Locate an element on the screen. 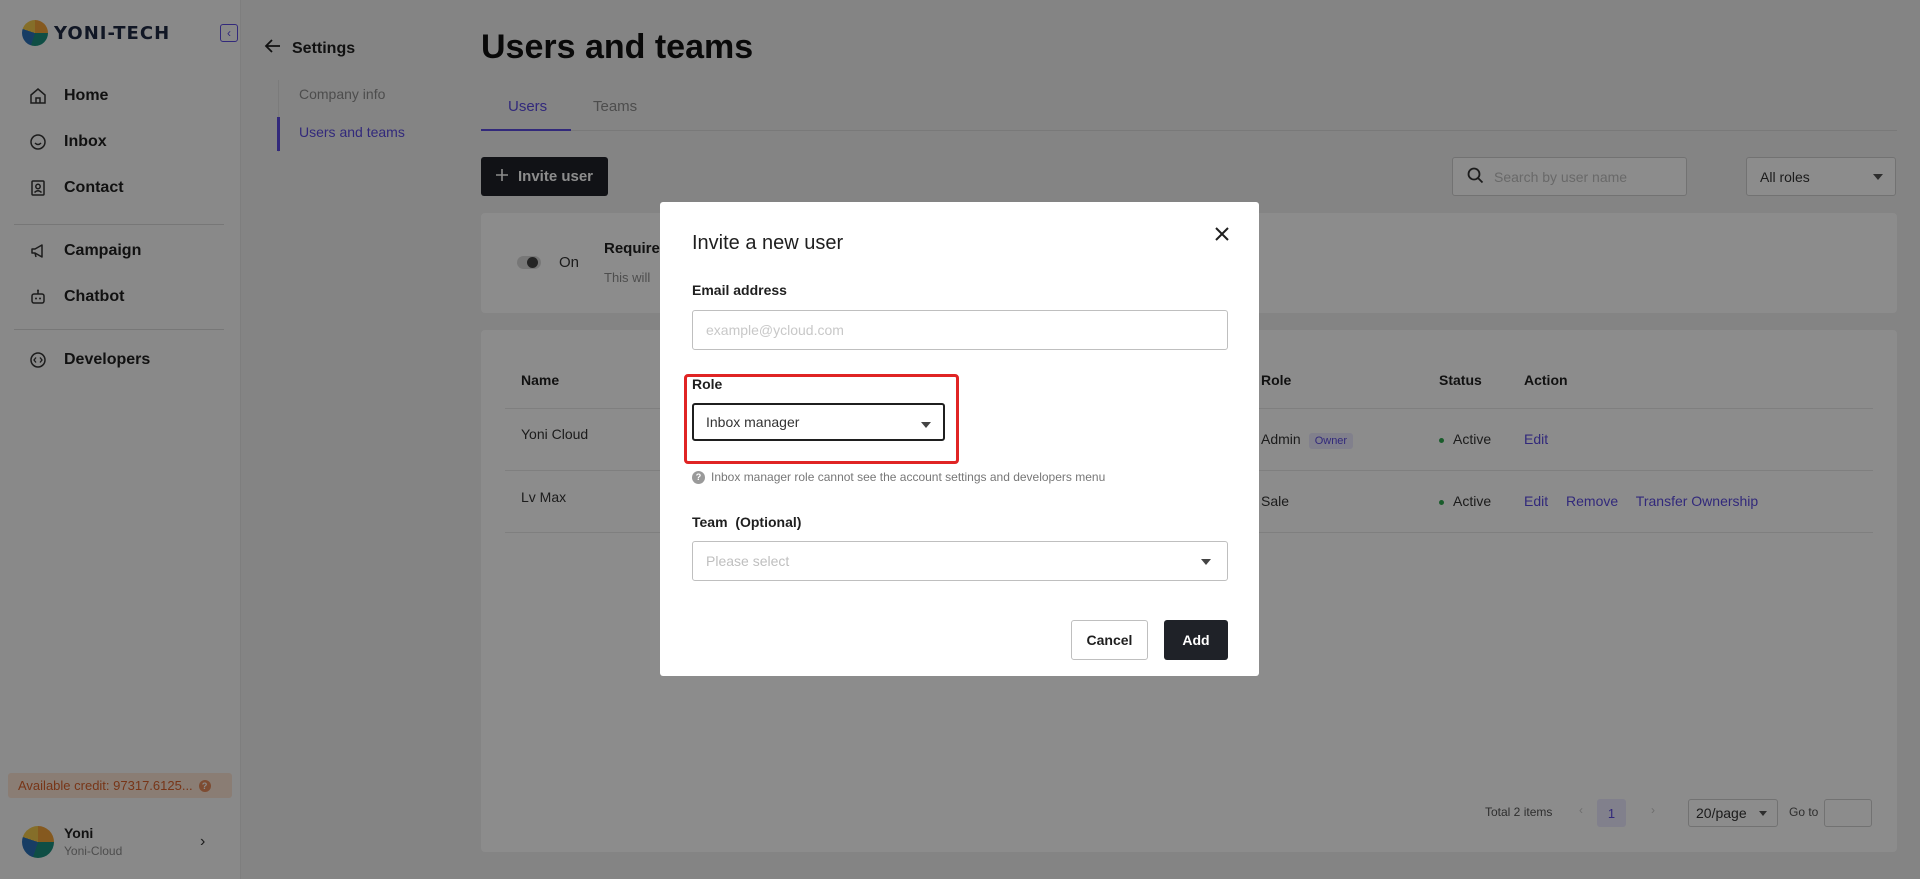 This screenshot has height=879, width=1920. email-label: Email address is located at coordinates (739, 290).